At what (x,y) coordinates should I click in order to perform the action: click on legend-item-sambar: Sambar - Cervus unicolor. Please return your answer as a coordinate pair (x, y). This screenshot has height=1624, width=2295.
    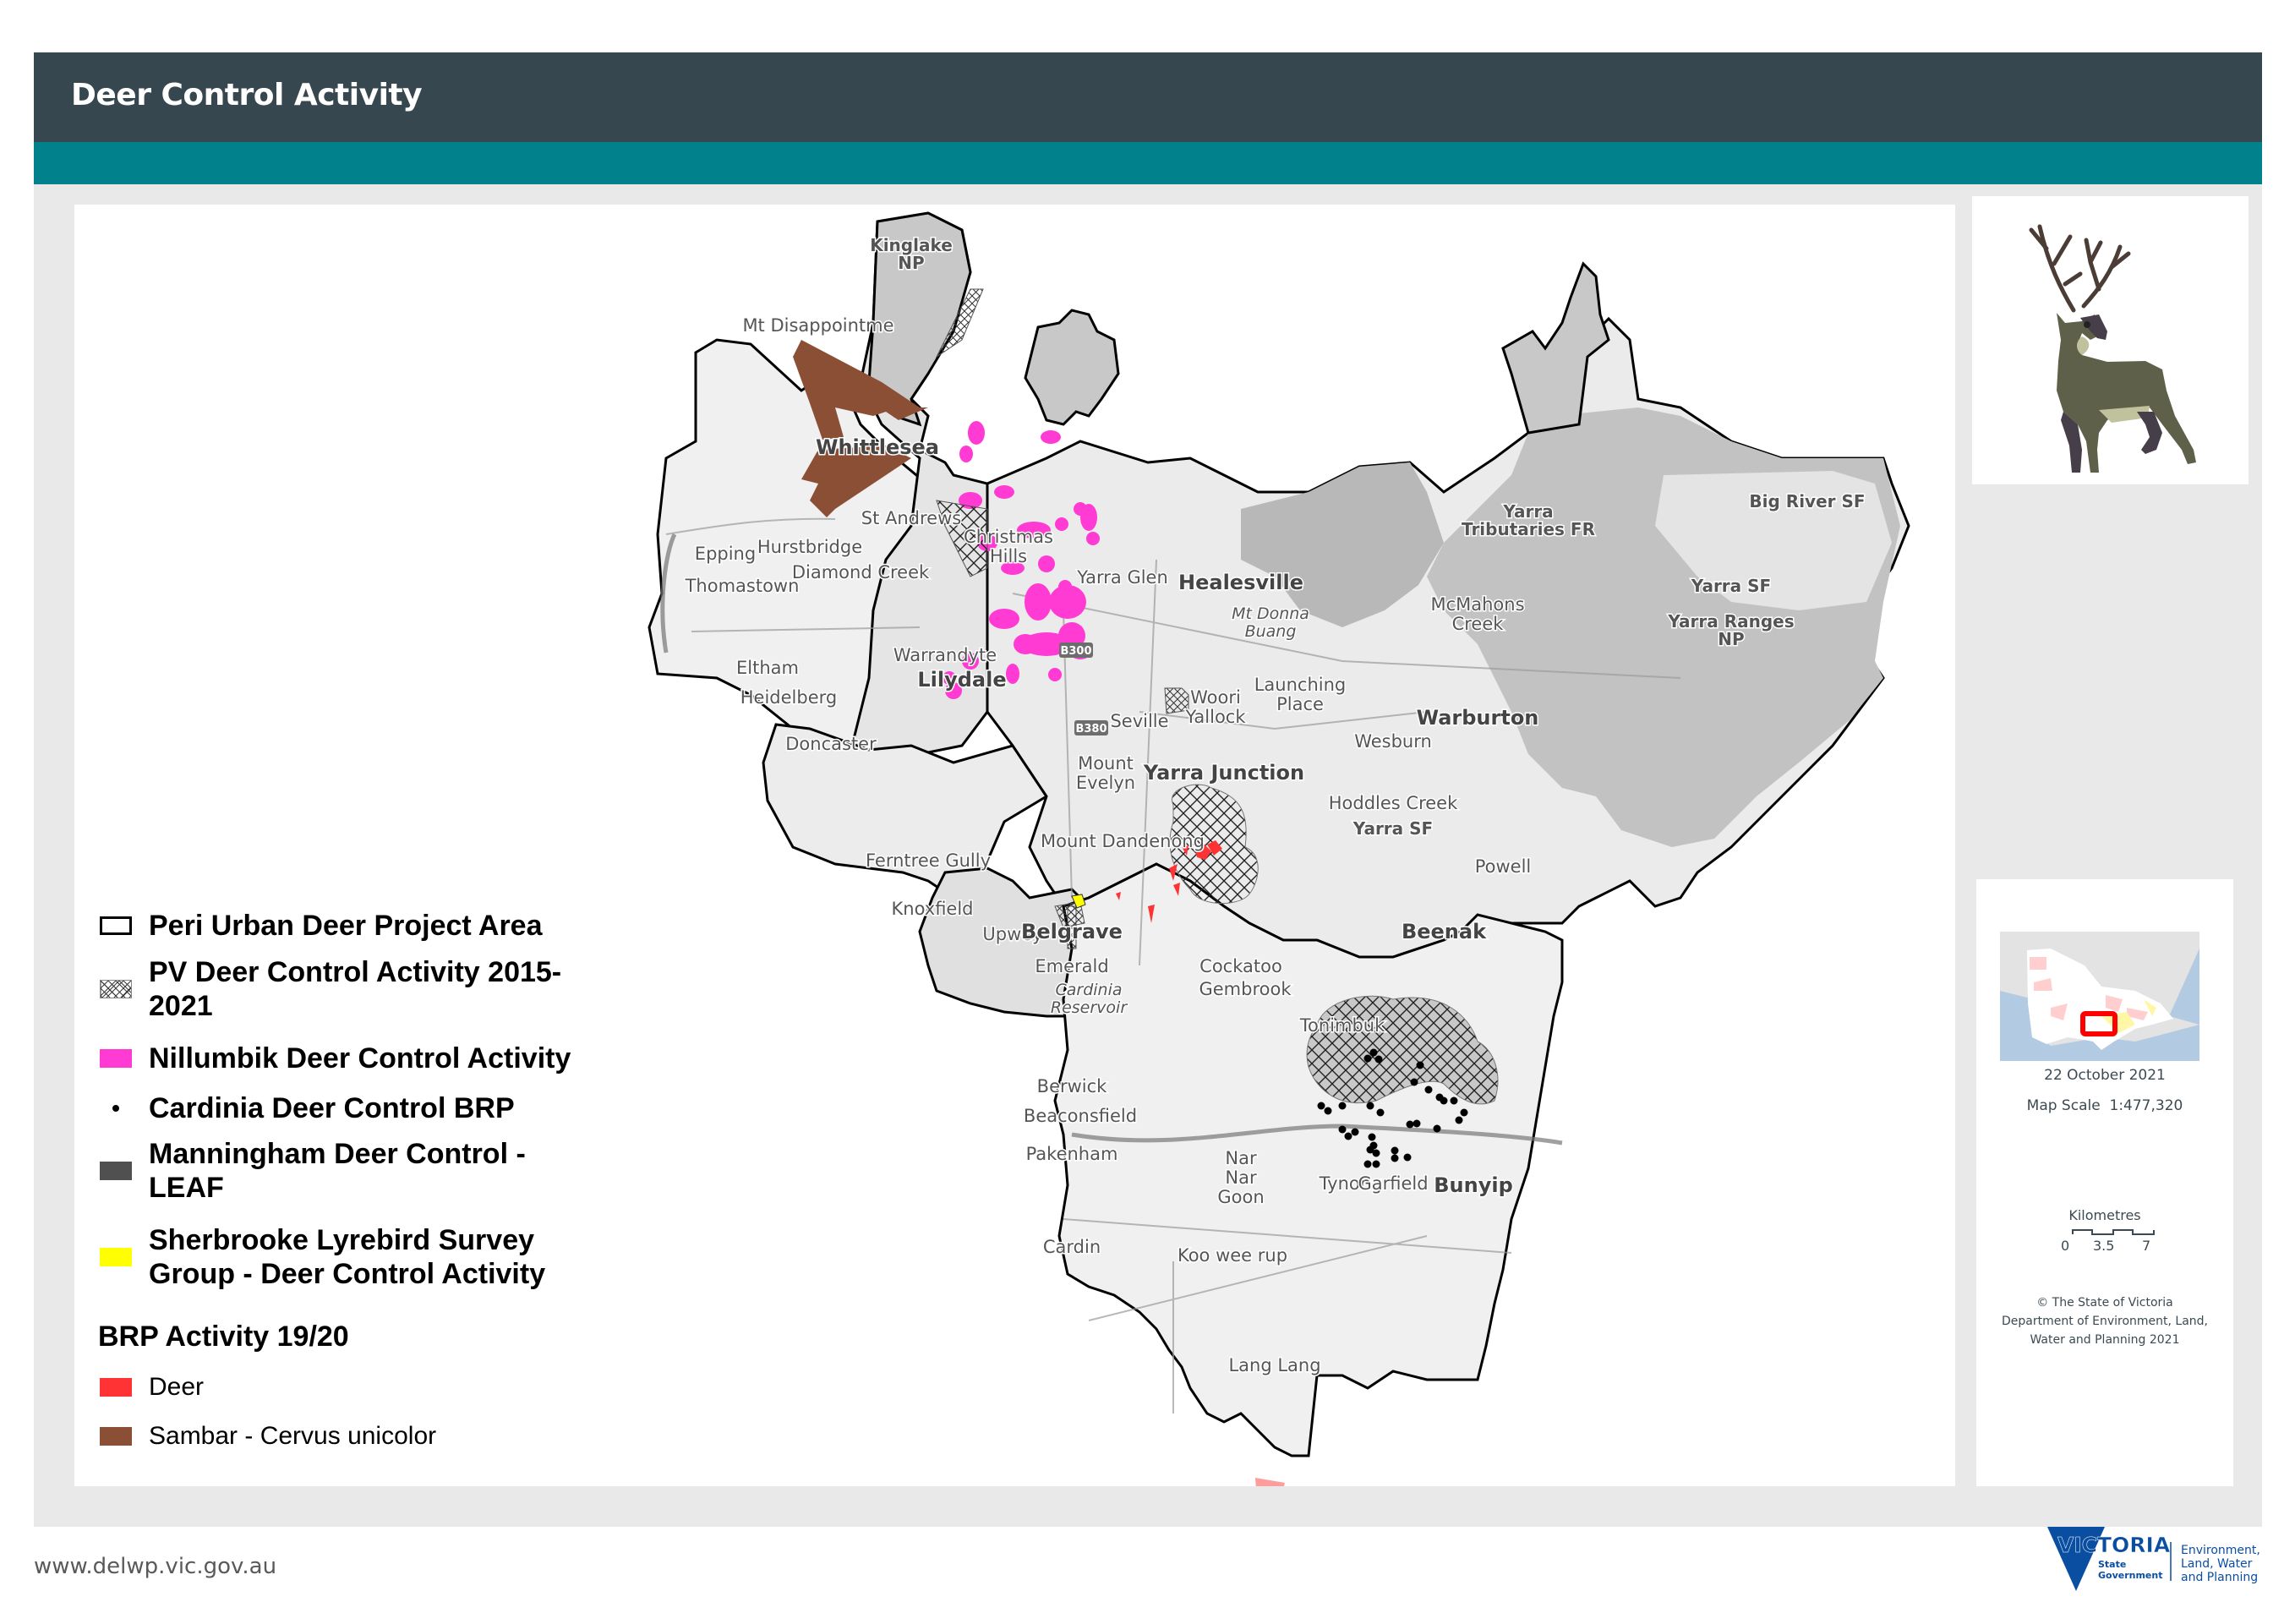
    Looking at the image, I should click on (268, 1436).